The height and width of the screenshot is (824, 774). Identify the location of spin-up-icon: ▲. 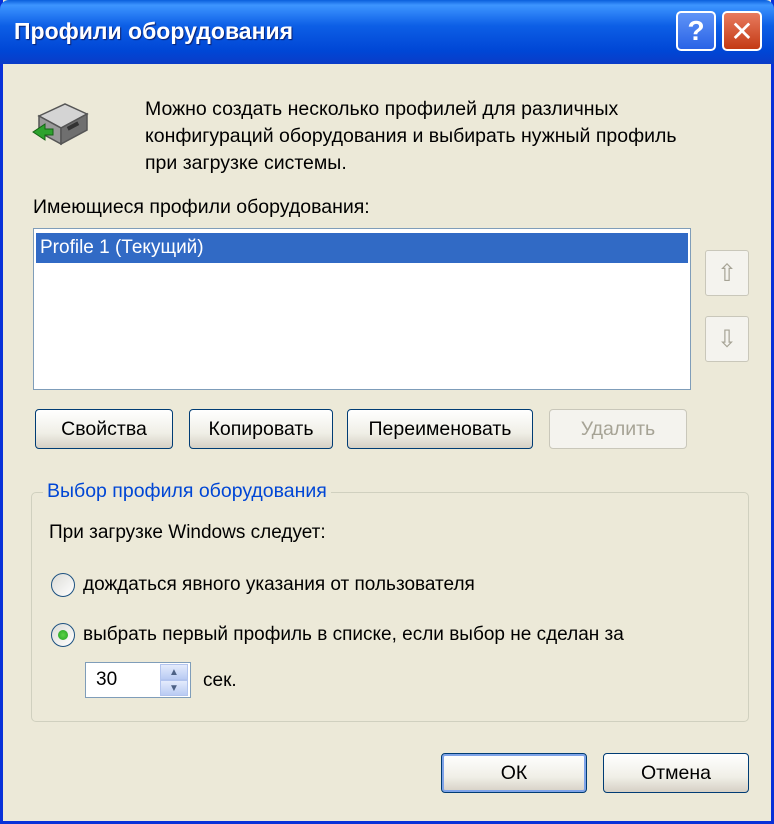
(174, 672).